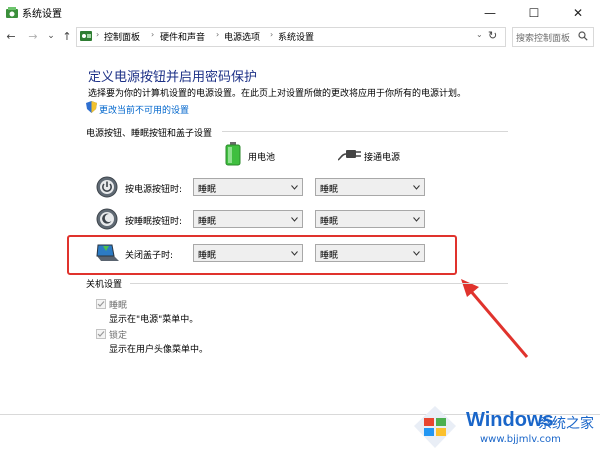 Image resolution: width=600 pixels, height=453 pixels. What do you see at coordinates (242, 36) in the screenshot?
I see `breadcrumb-power-options: 电源选项` at bounding box center [242, 36].